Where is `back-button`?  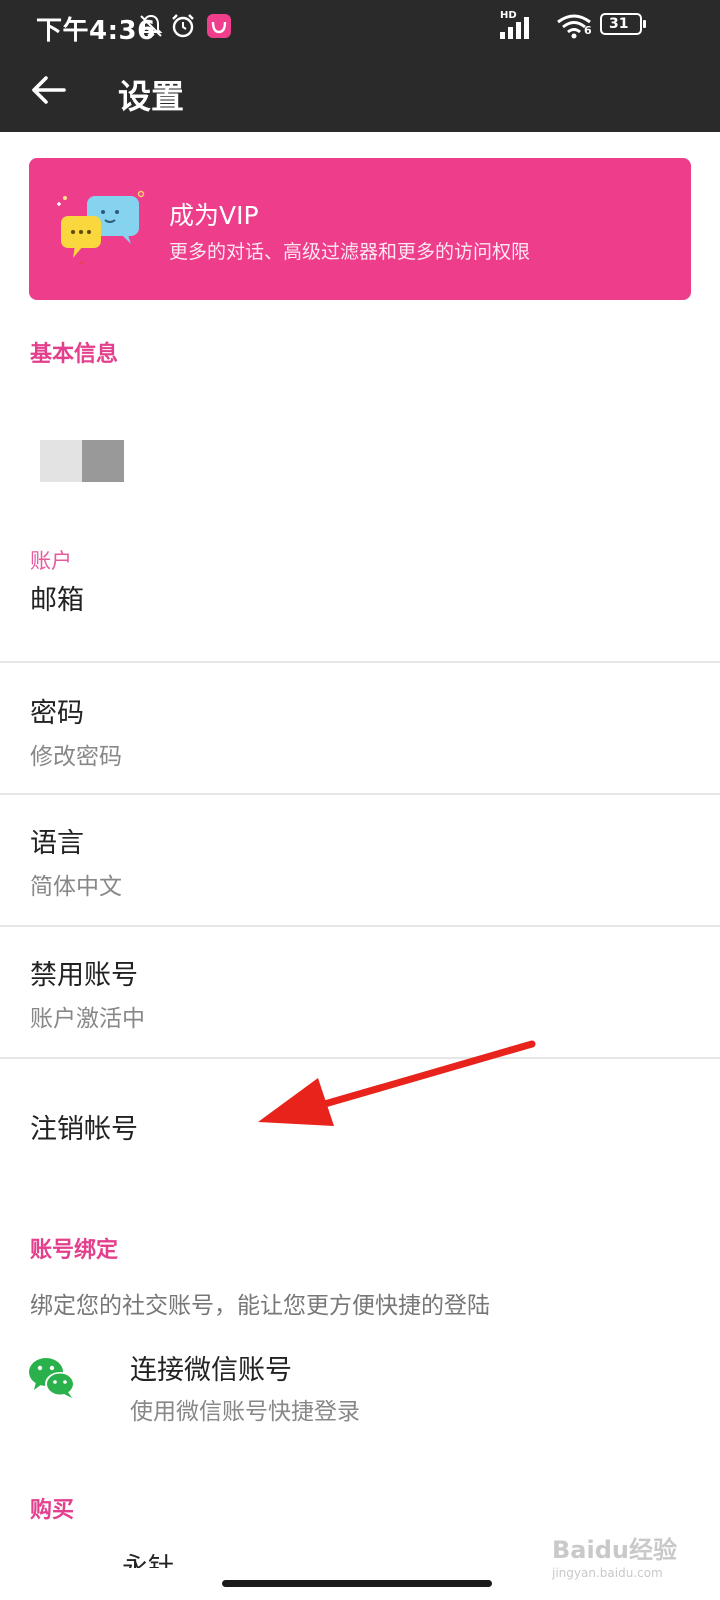 back-button is located at coordinates (52, 92).